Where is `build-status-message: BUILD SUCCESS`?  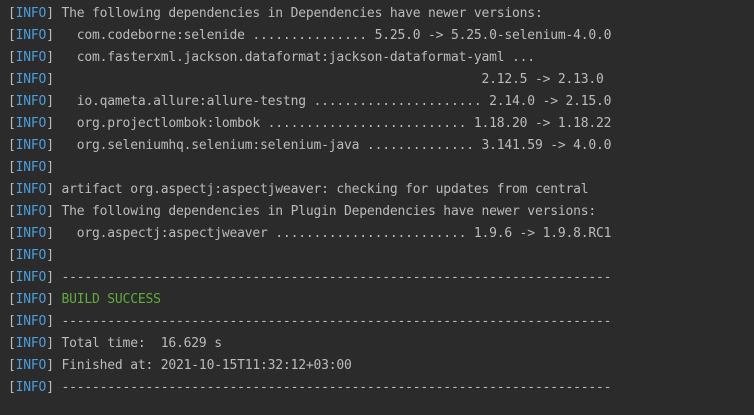
build-status-message: BUILD SUCCESS is located at coordinates (111, 299).